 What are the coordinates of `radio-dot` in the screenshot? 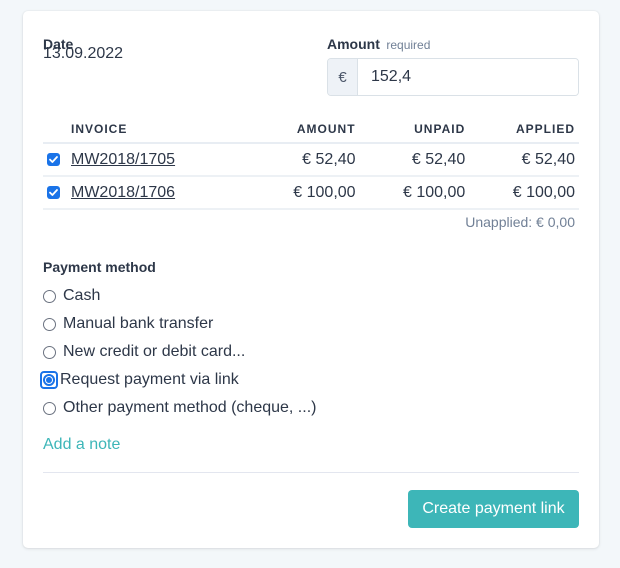 It's located at (49, 380).